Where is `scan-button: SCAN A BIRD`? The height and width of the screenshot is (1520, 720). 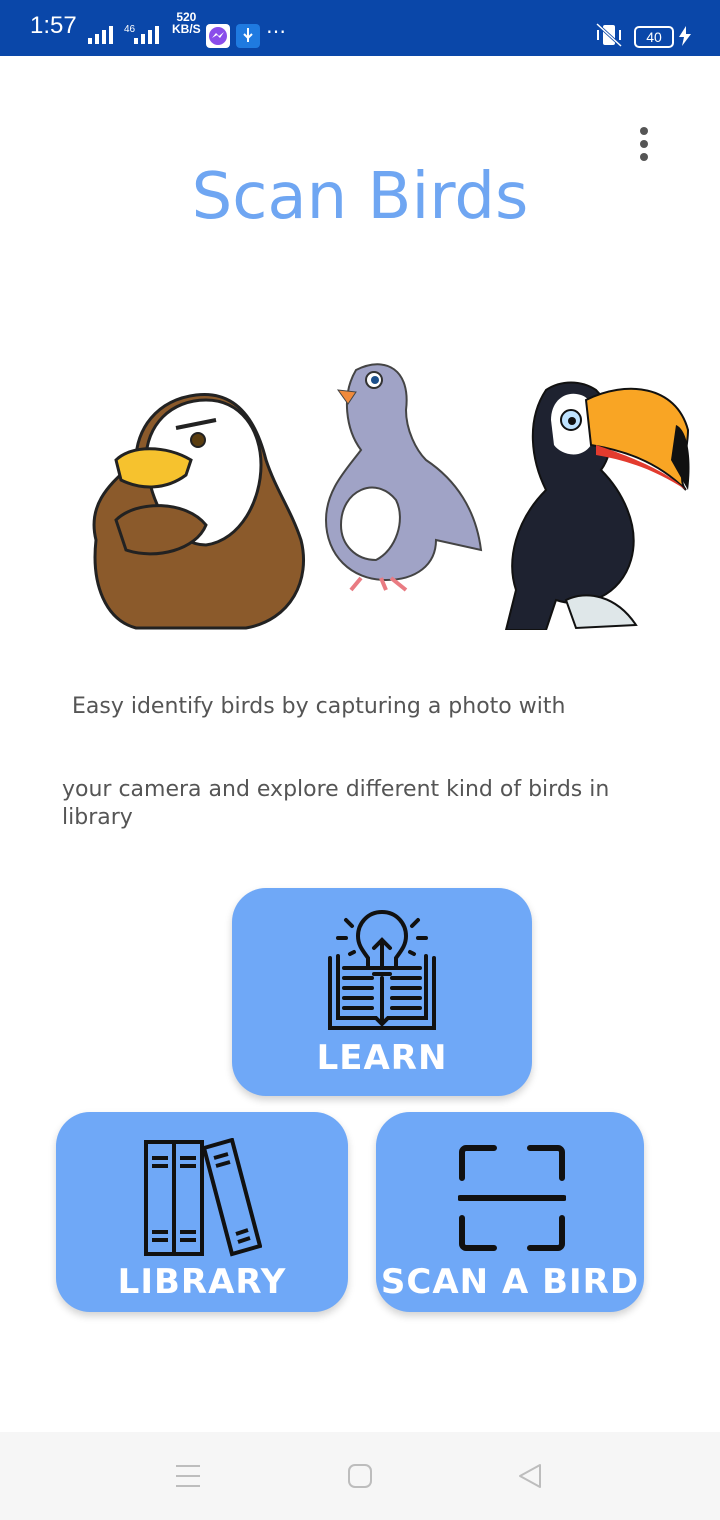
scan-button: SCAN A BIRD is located at coordinates (510, 1212).